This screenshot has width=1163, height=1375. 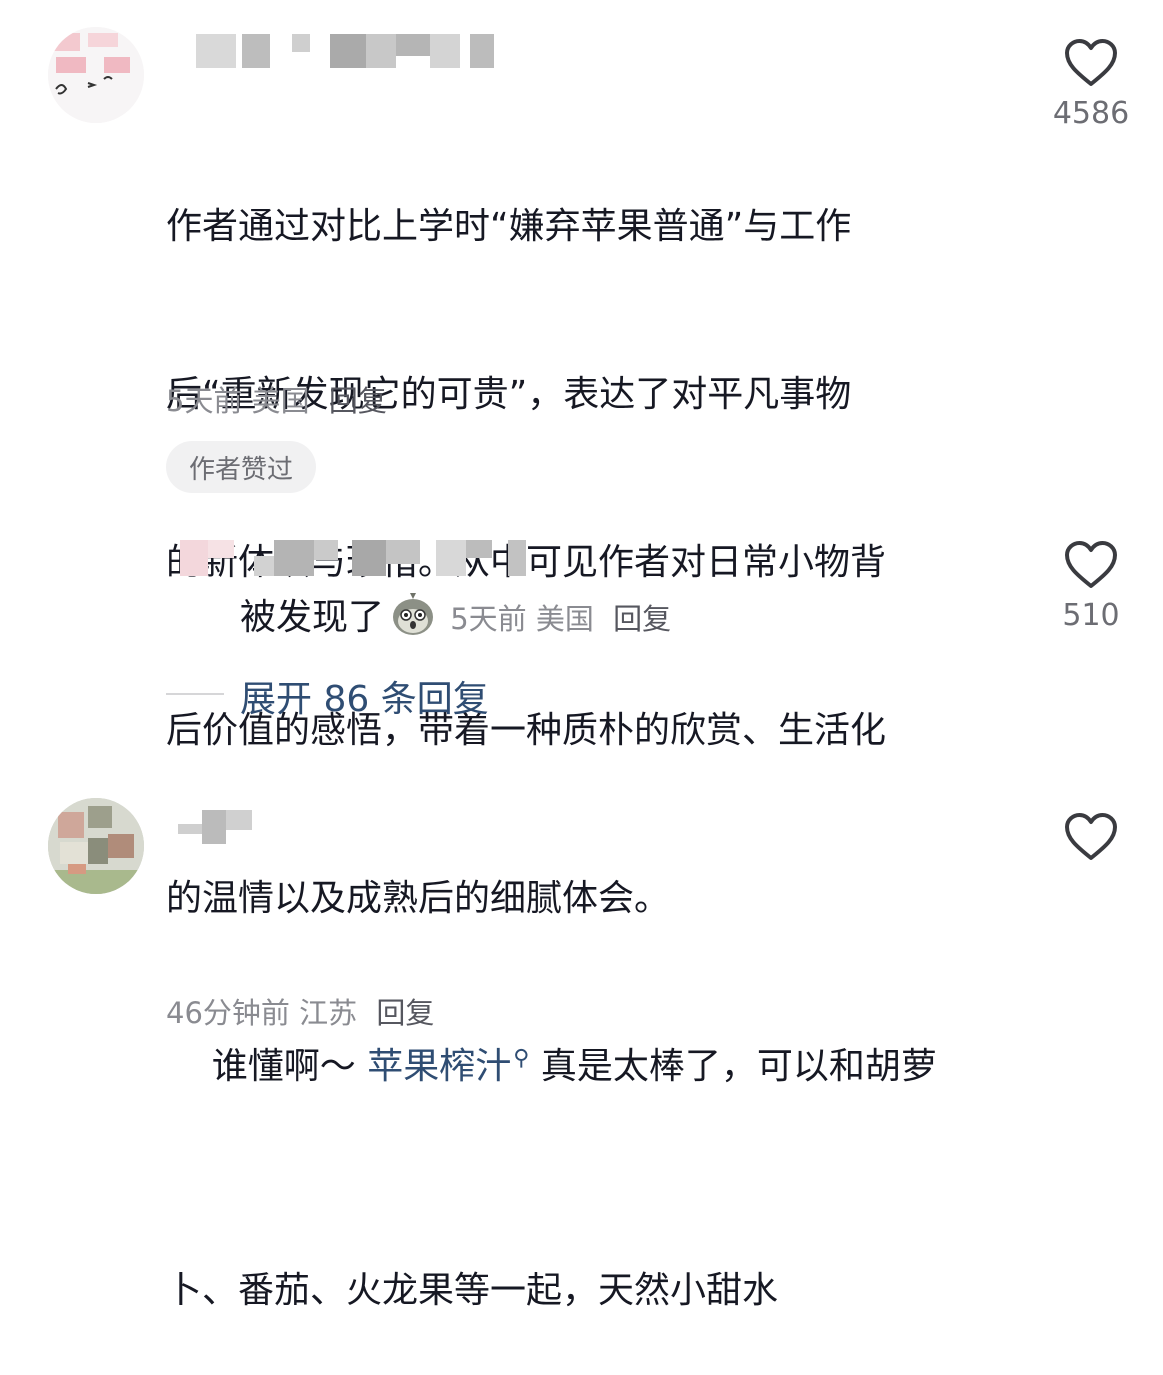 I want to click on reply-meta: 5天前 美国 回复, so click(x=560, y=619).